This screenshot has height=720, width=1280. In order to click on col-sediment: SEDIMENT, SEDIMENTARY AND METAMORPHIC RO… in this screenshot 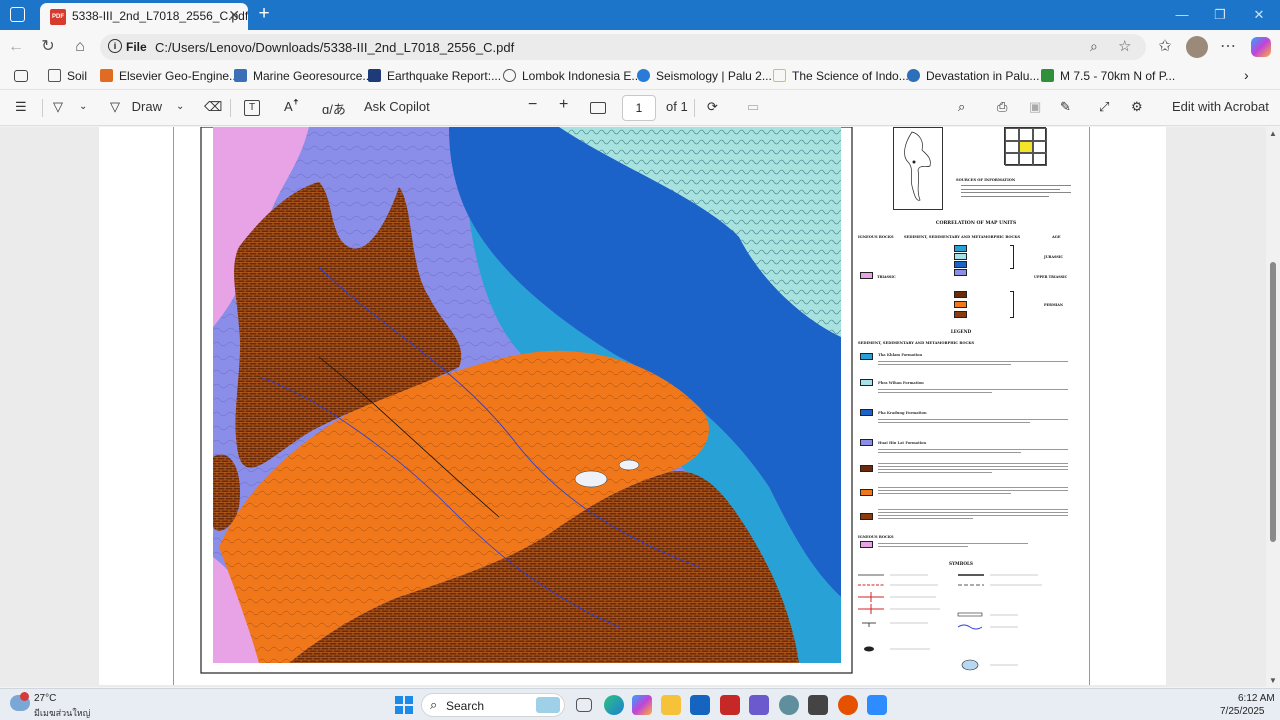, I will do `click(962, 237)`.